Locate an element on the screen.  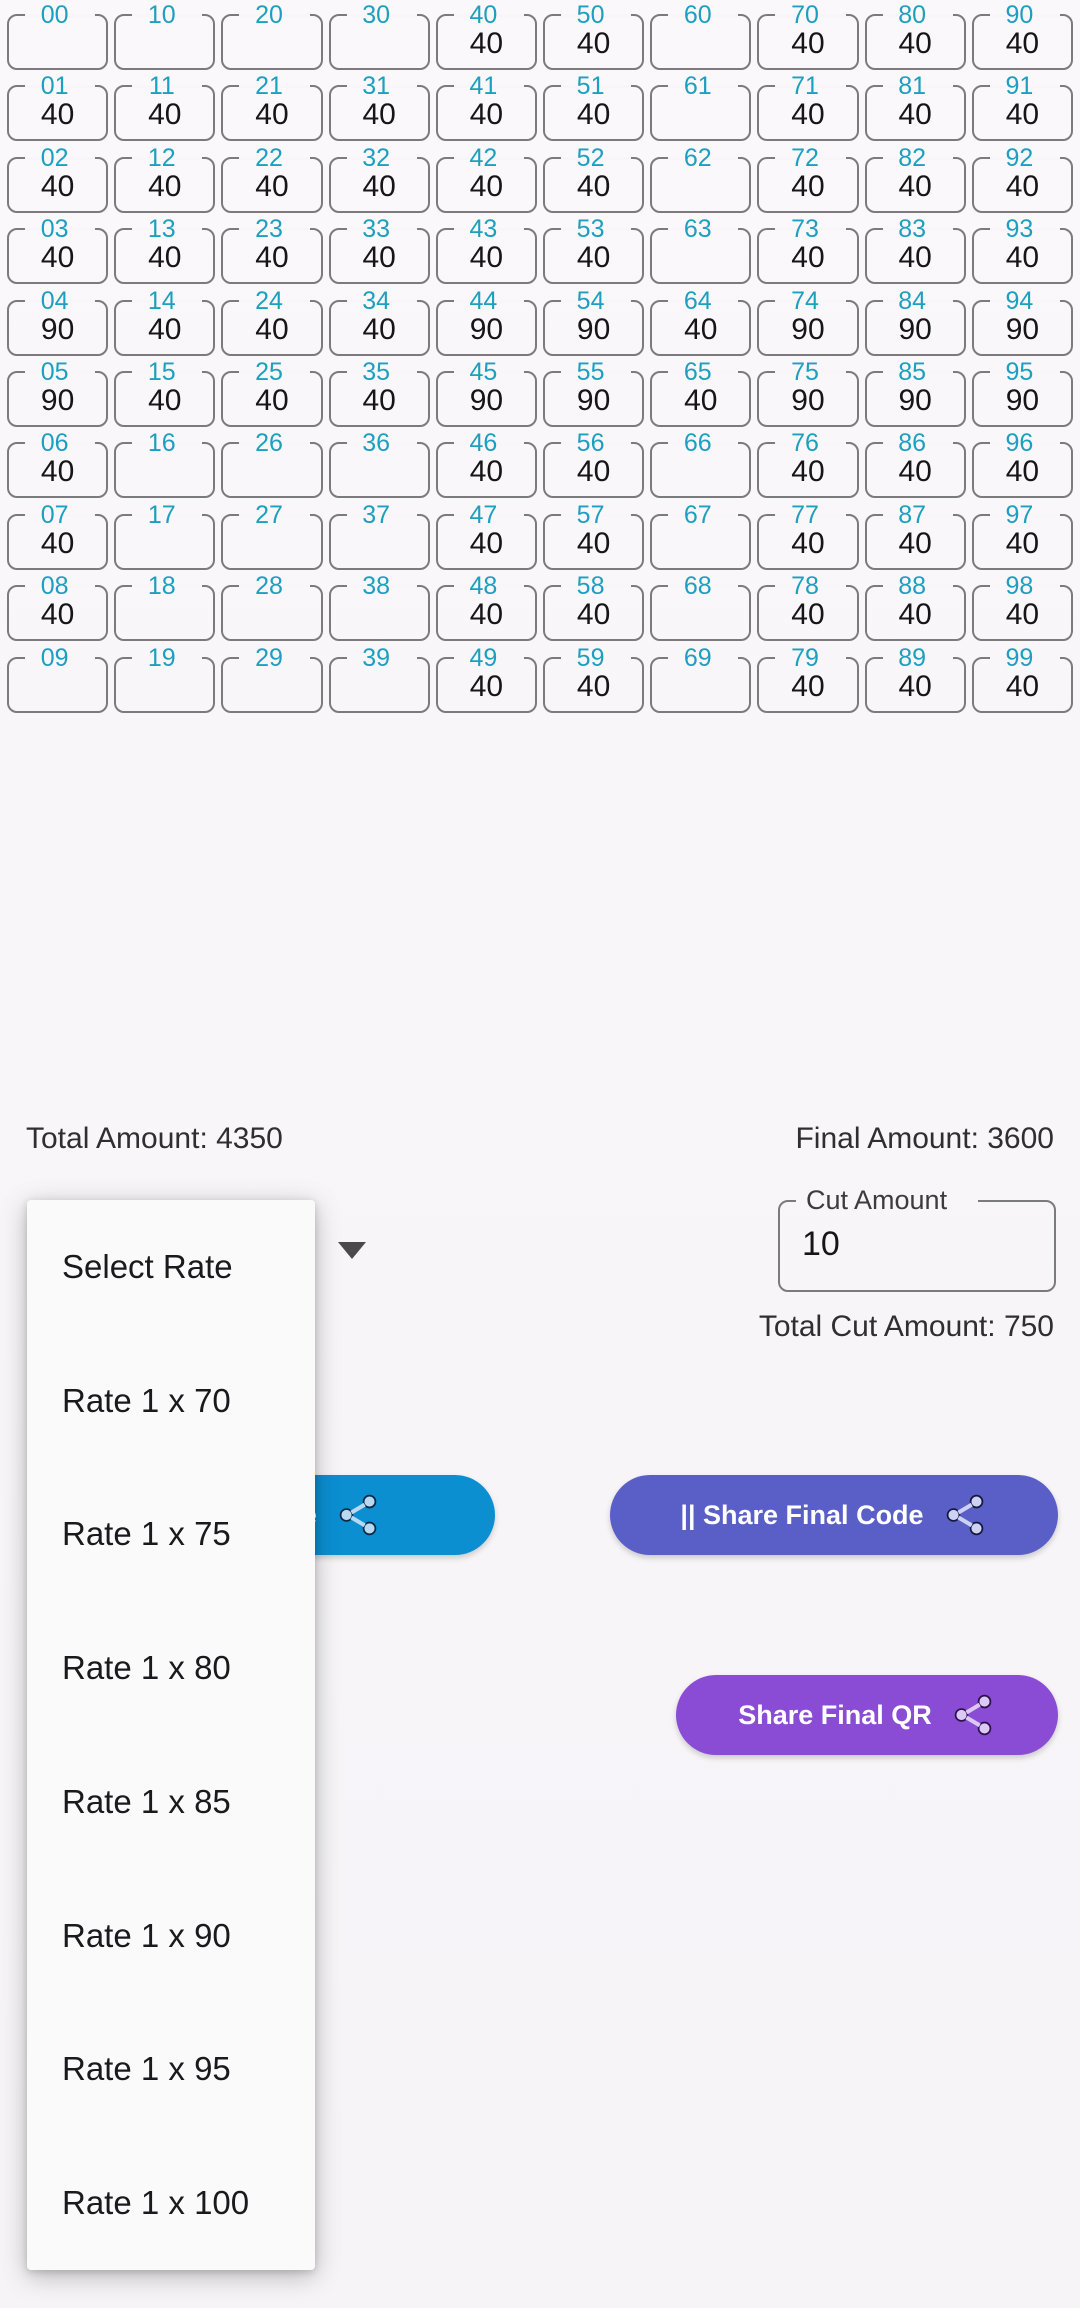
grid-cell-field: 05 90 is located at coordinates (58, 393).